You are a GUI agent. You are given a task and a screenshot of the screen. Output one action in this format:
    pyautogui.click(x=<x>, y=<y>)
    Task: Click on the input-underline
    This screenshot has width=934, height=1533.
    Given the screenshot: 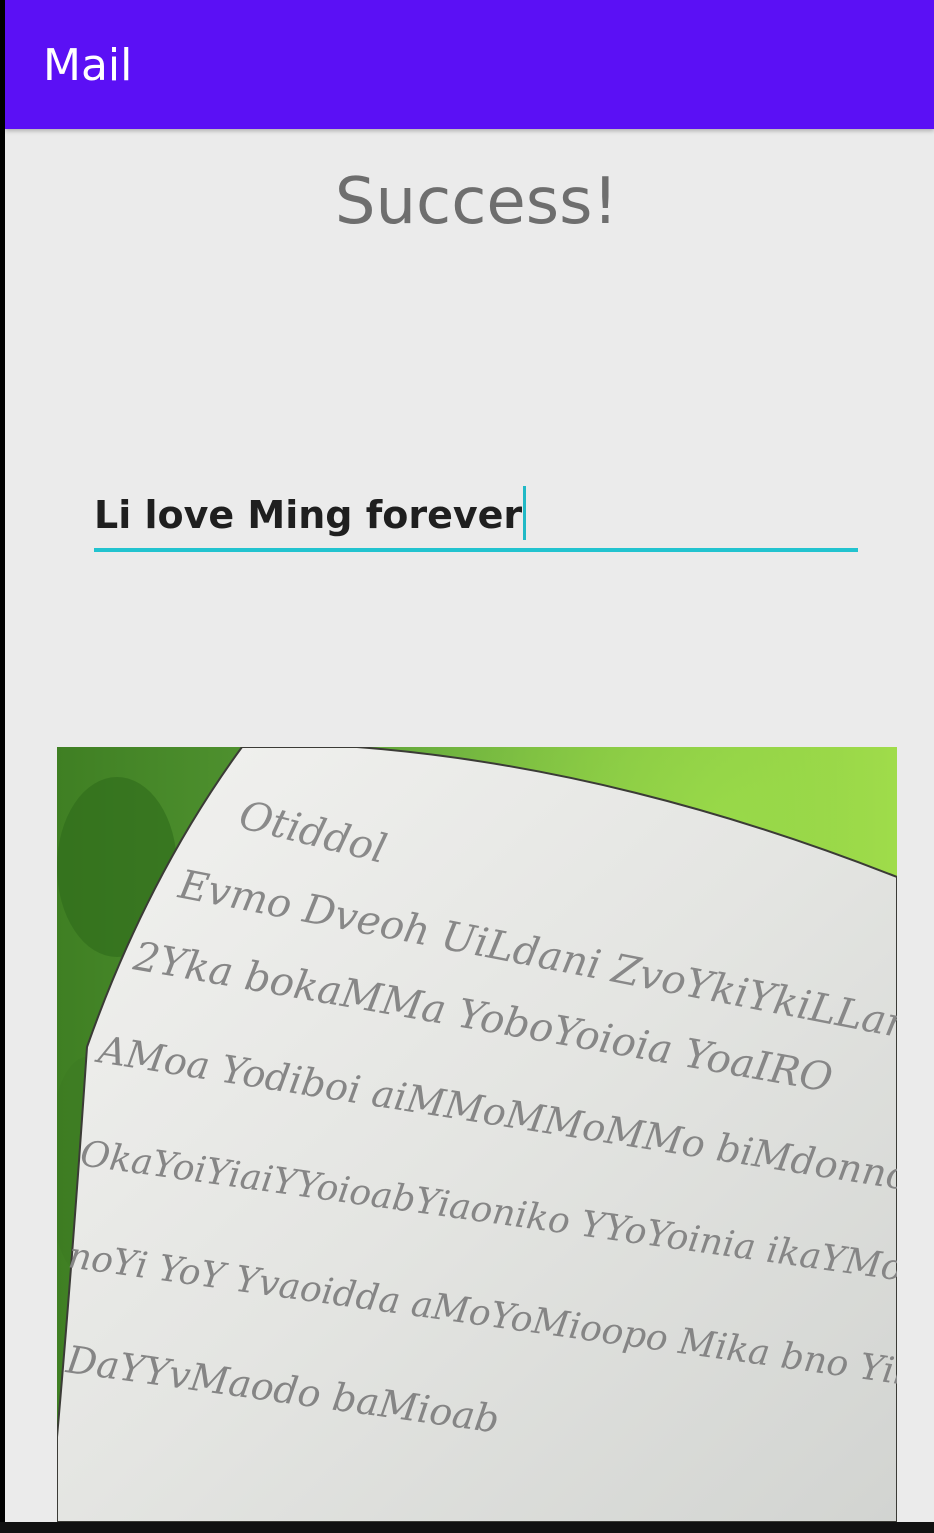 What is the action you would take?
    pyautogui.click(x=476, y=550)
    